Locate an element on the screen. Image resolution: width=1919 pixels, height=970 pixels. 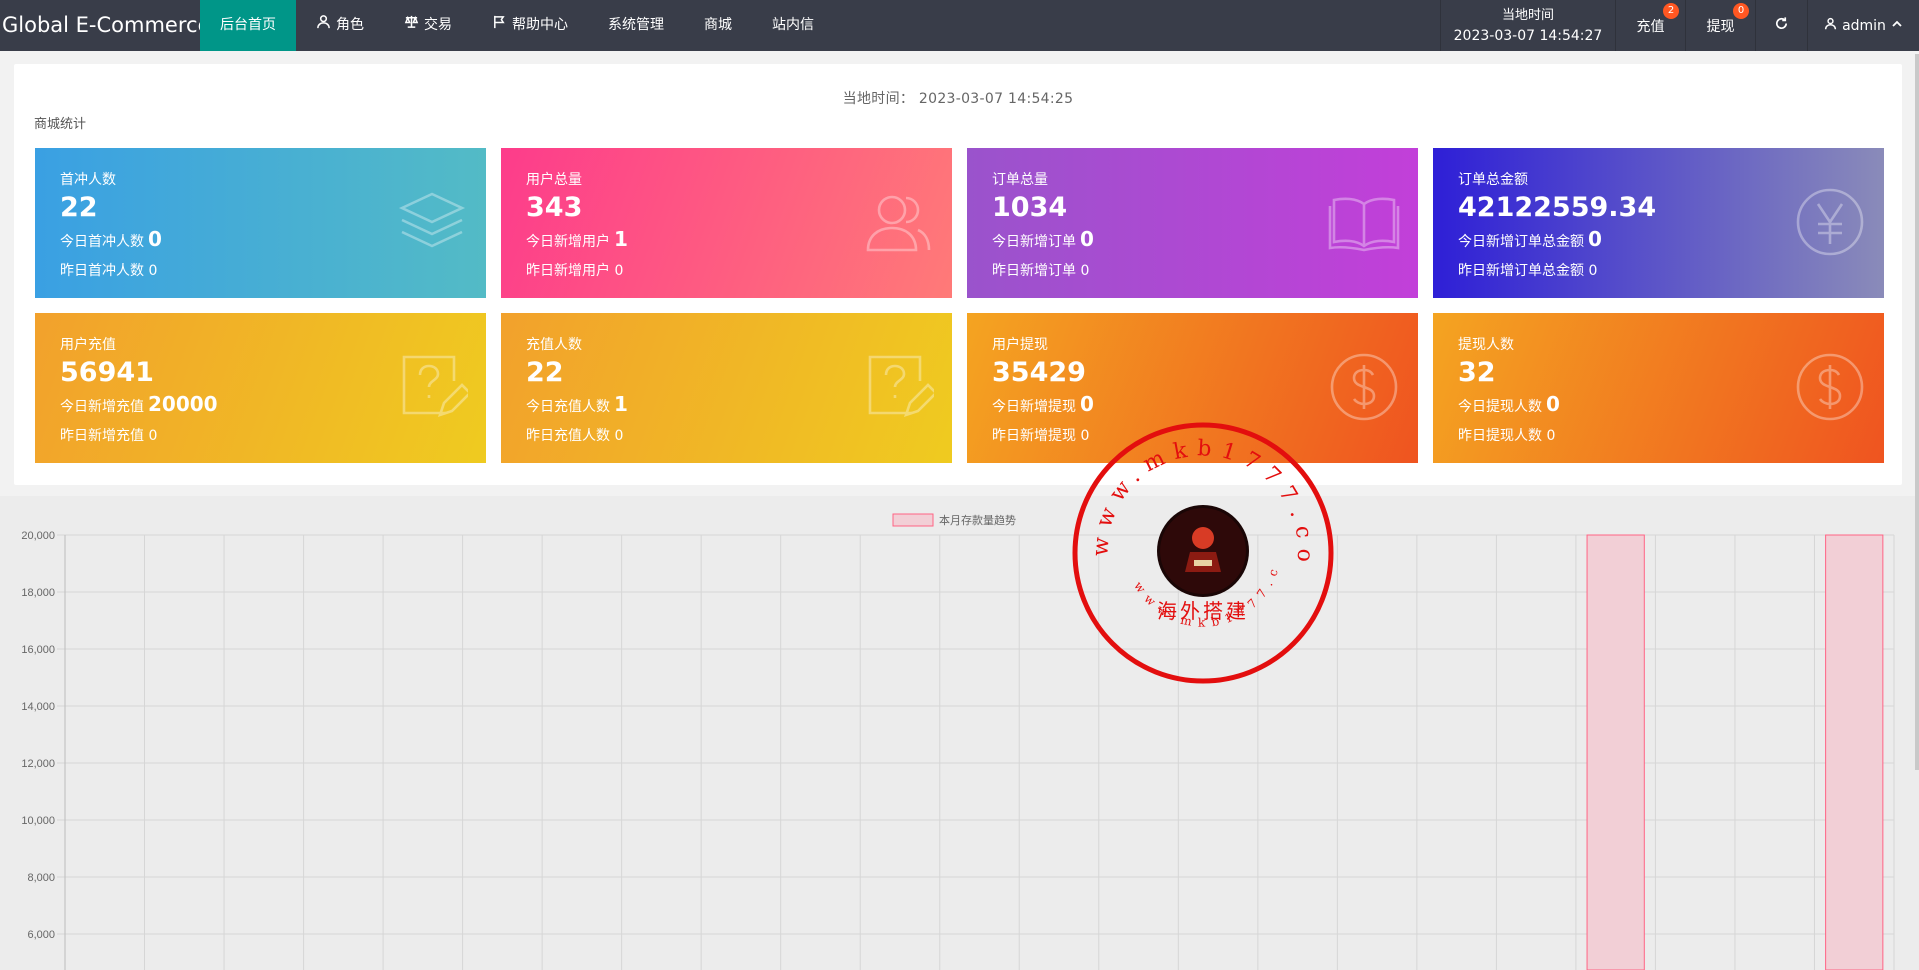
stat-card-label: 用户提现 is located at coordinates (1020, 345).